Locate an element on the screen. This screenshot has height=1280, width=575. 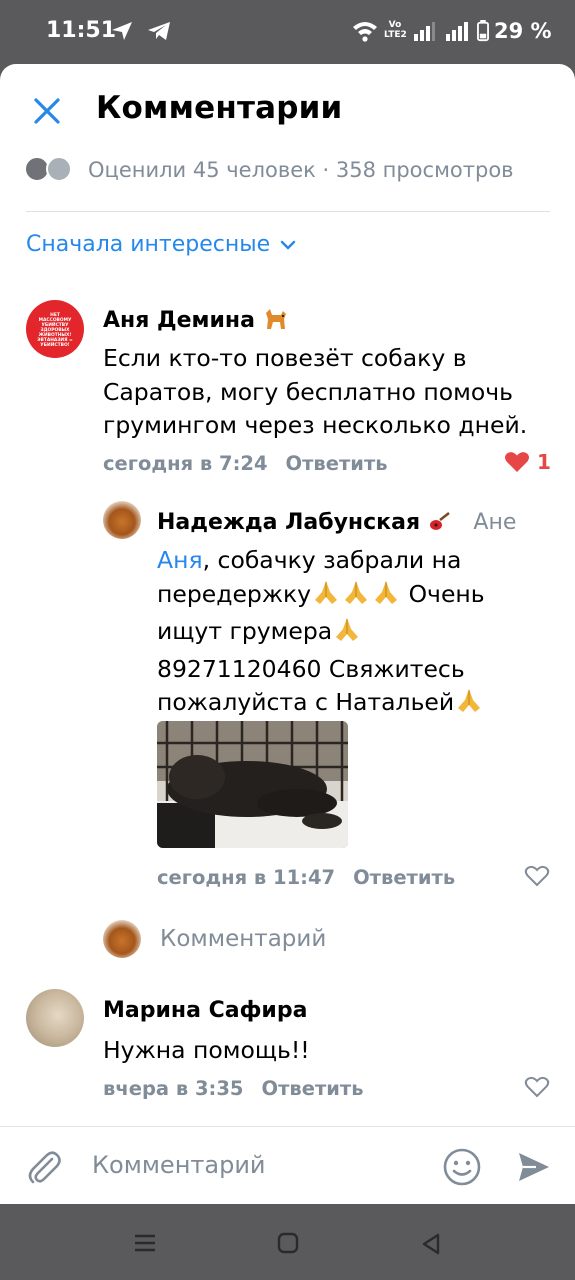
text-line: ищут грумера is located at coordinates (245, 631).